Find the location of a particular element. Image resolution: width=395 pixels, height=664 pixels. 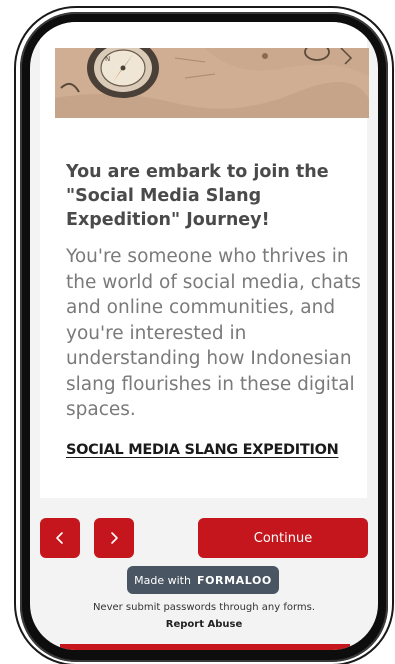

bottom-accent-bar is located at coordinates (205, 647).